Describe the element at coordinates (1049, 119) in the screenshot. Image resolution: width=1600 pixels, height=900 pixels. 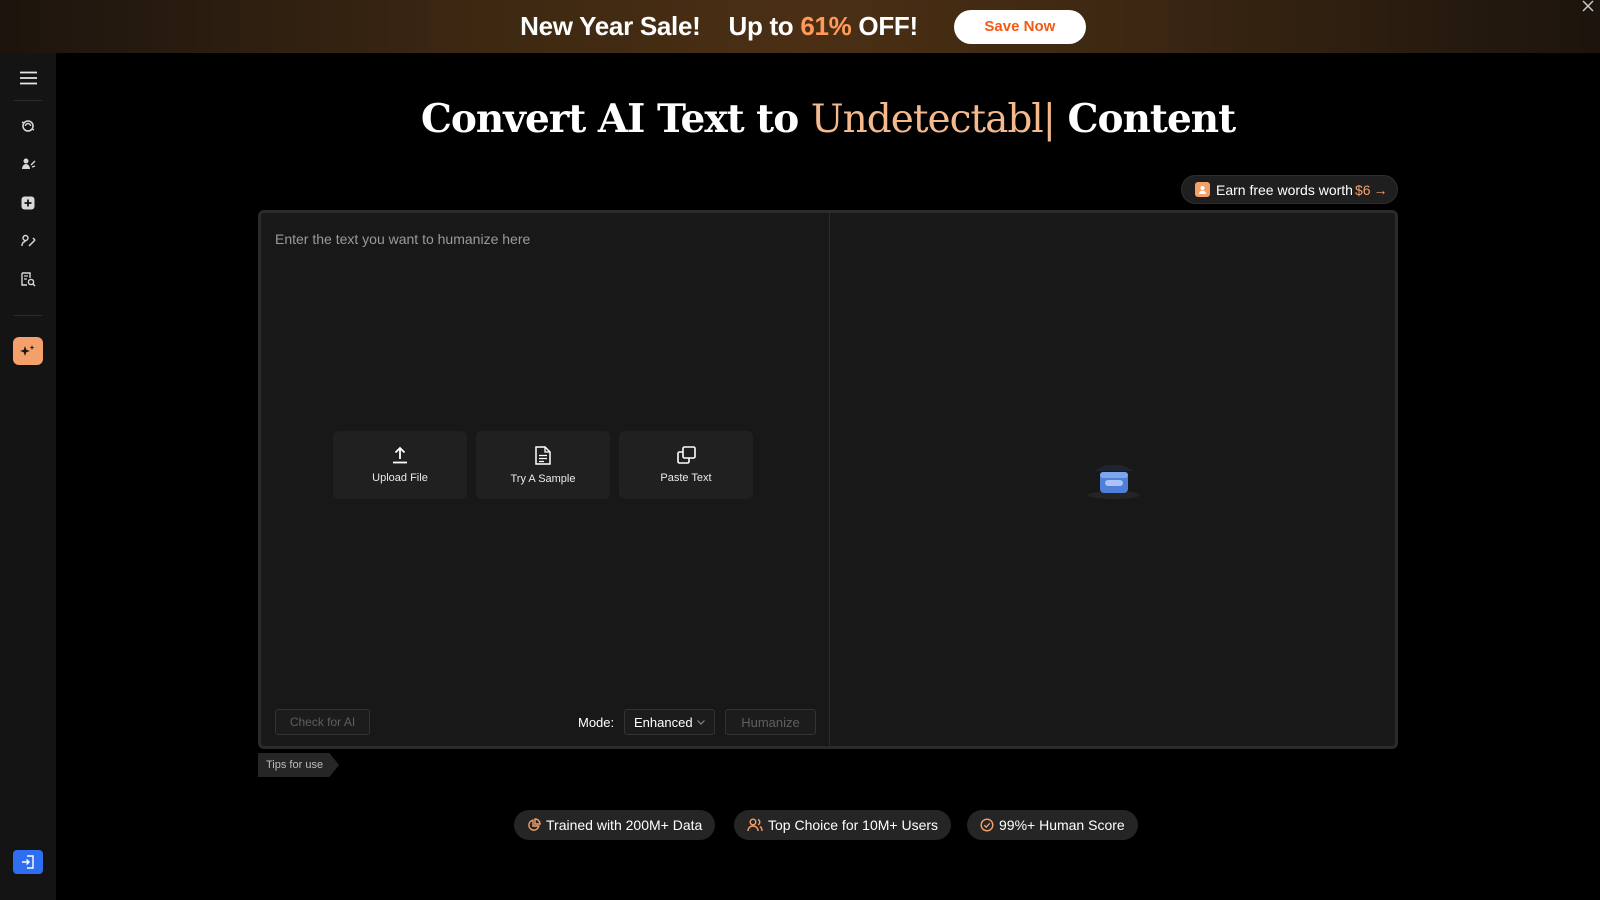
I see `title-caret: |` at that location.